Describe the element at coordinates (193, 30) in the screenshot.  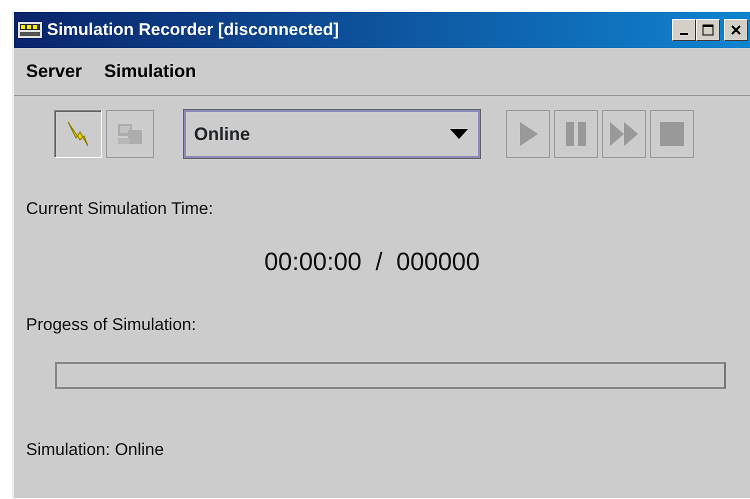
I see `window-title: Simulation Recorder [disconnected]` at that location.